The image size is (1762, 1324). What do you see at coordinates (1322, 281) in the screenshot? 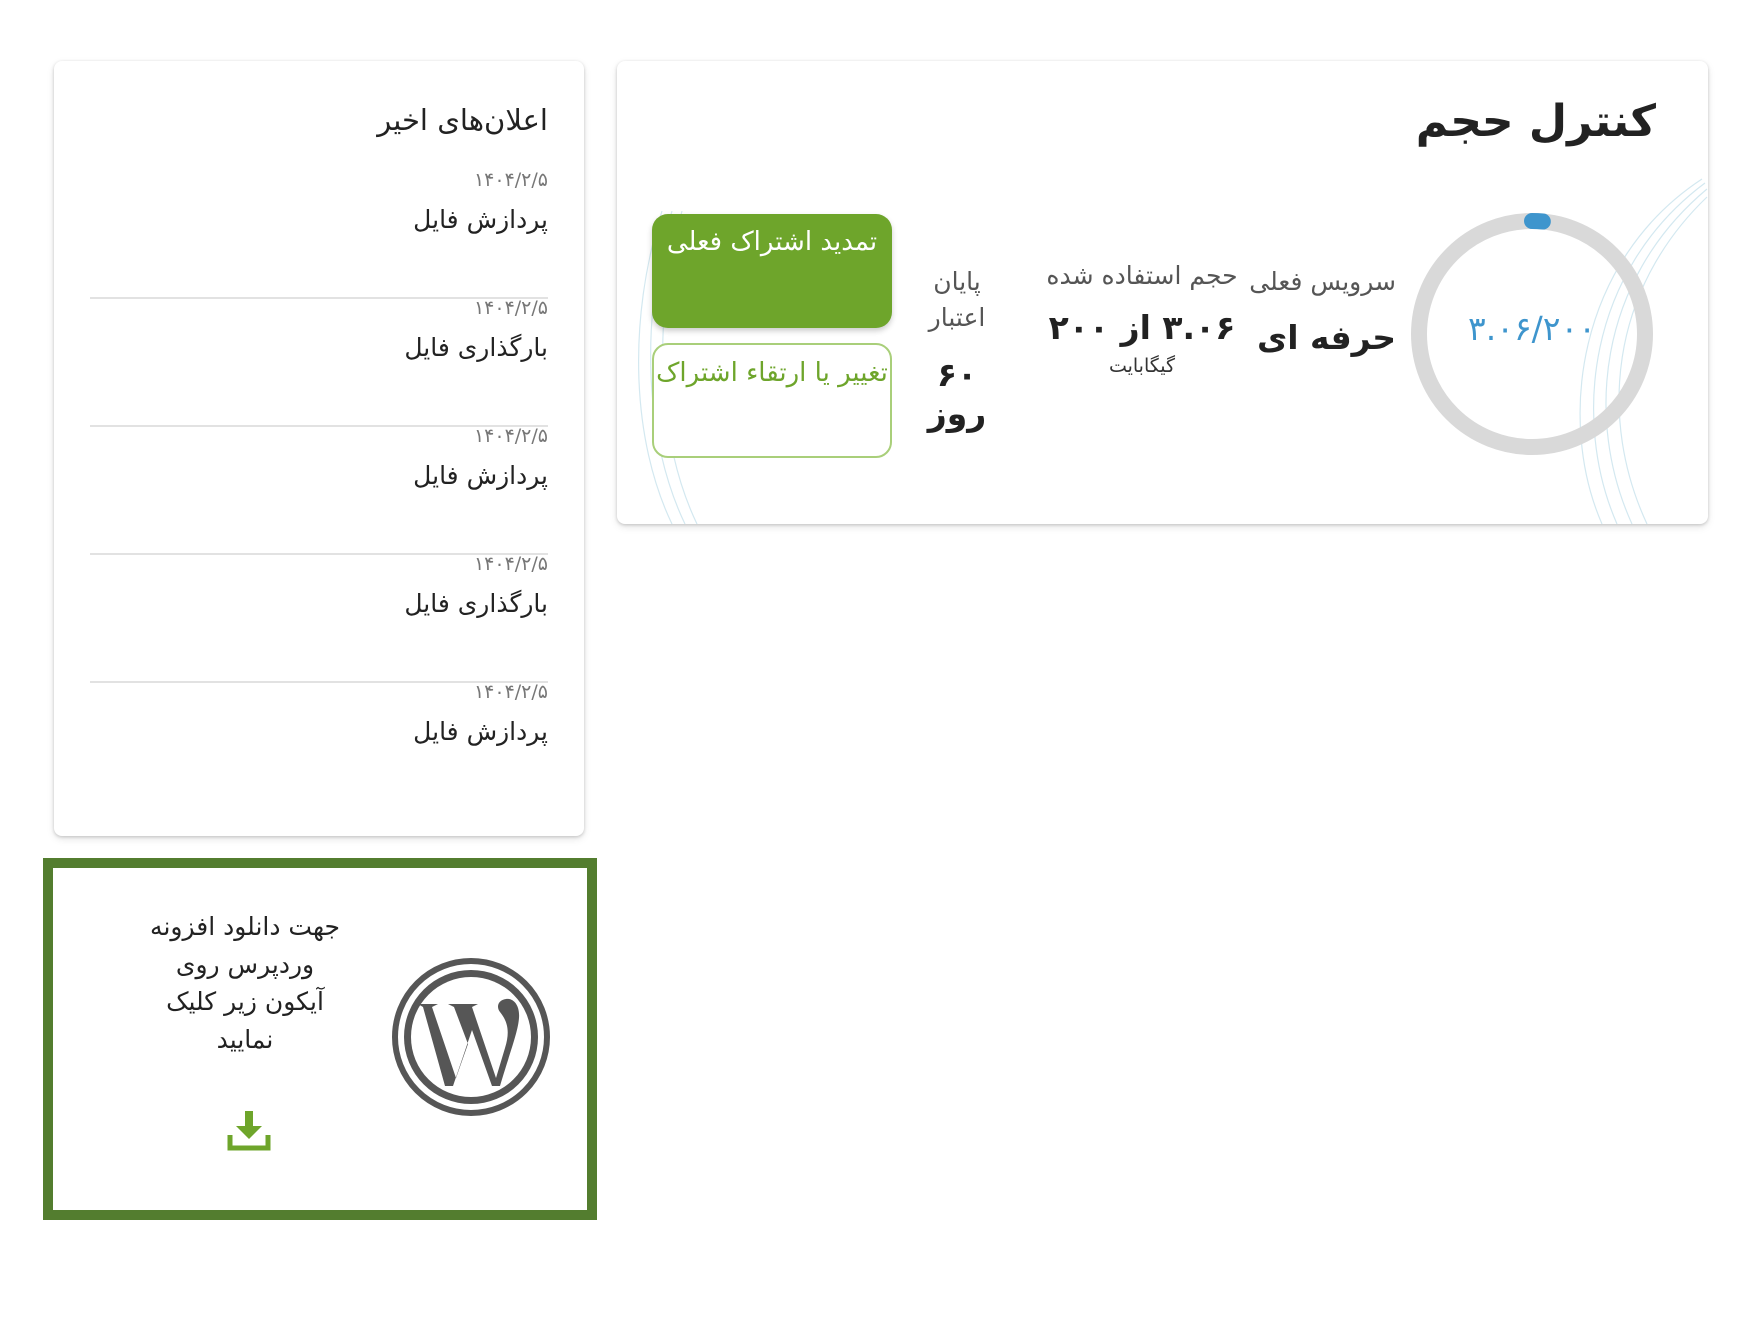
I see `service-label: سرویس فعلی` at bounding box center [1322, 281].